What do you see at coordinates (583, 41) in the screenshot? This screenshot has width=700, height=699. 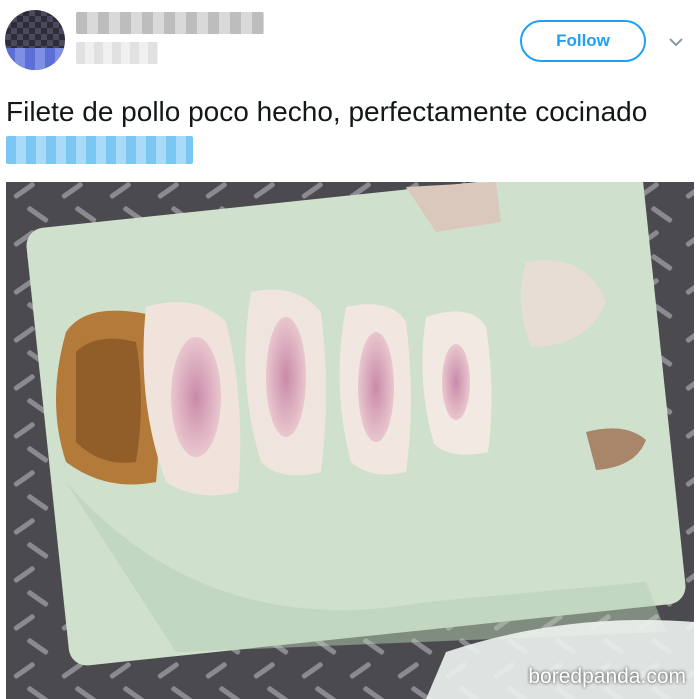 I see `follow-button: Follow` at bounding box center [583, 41].